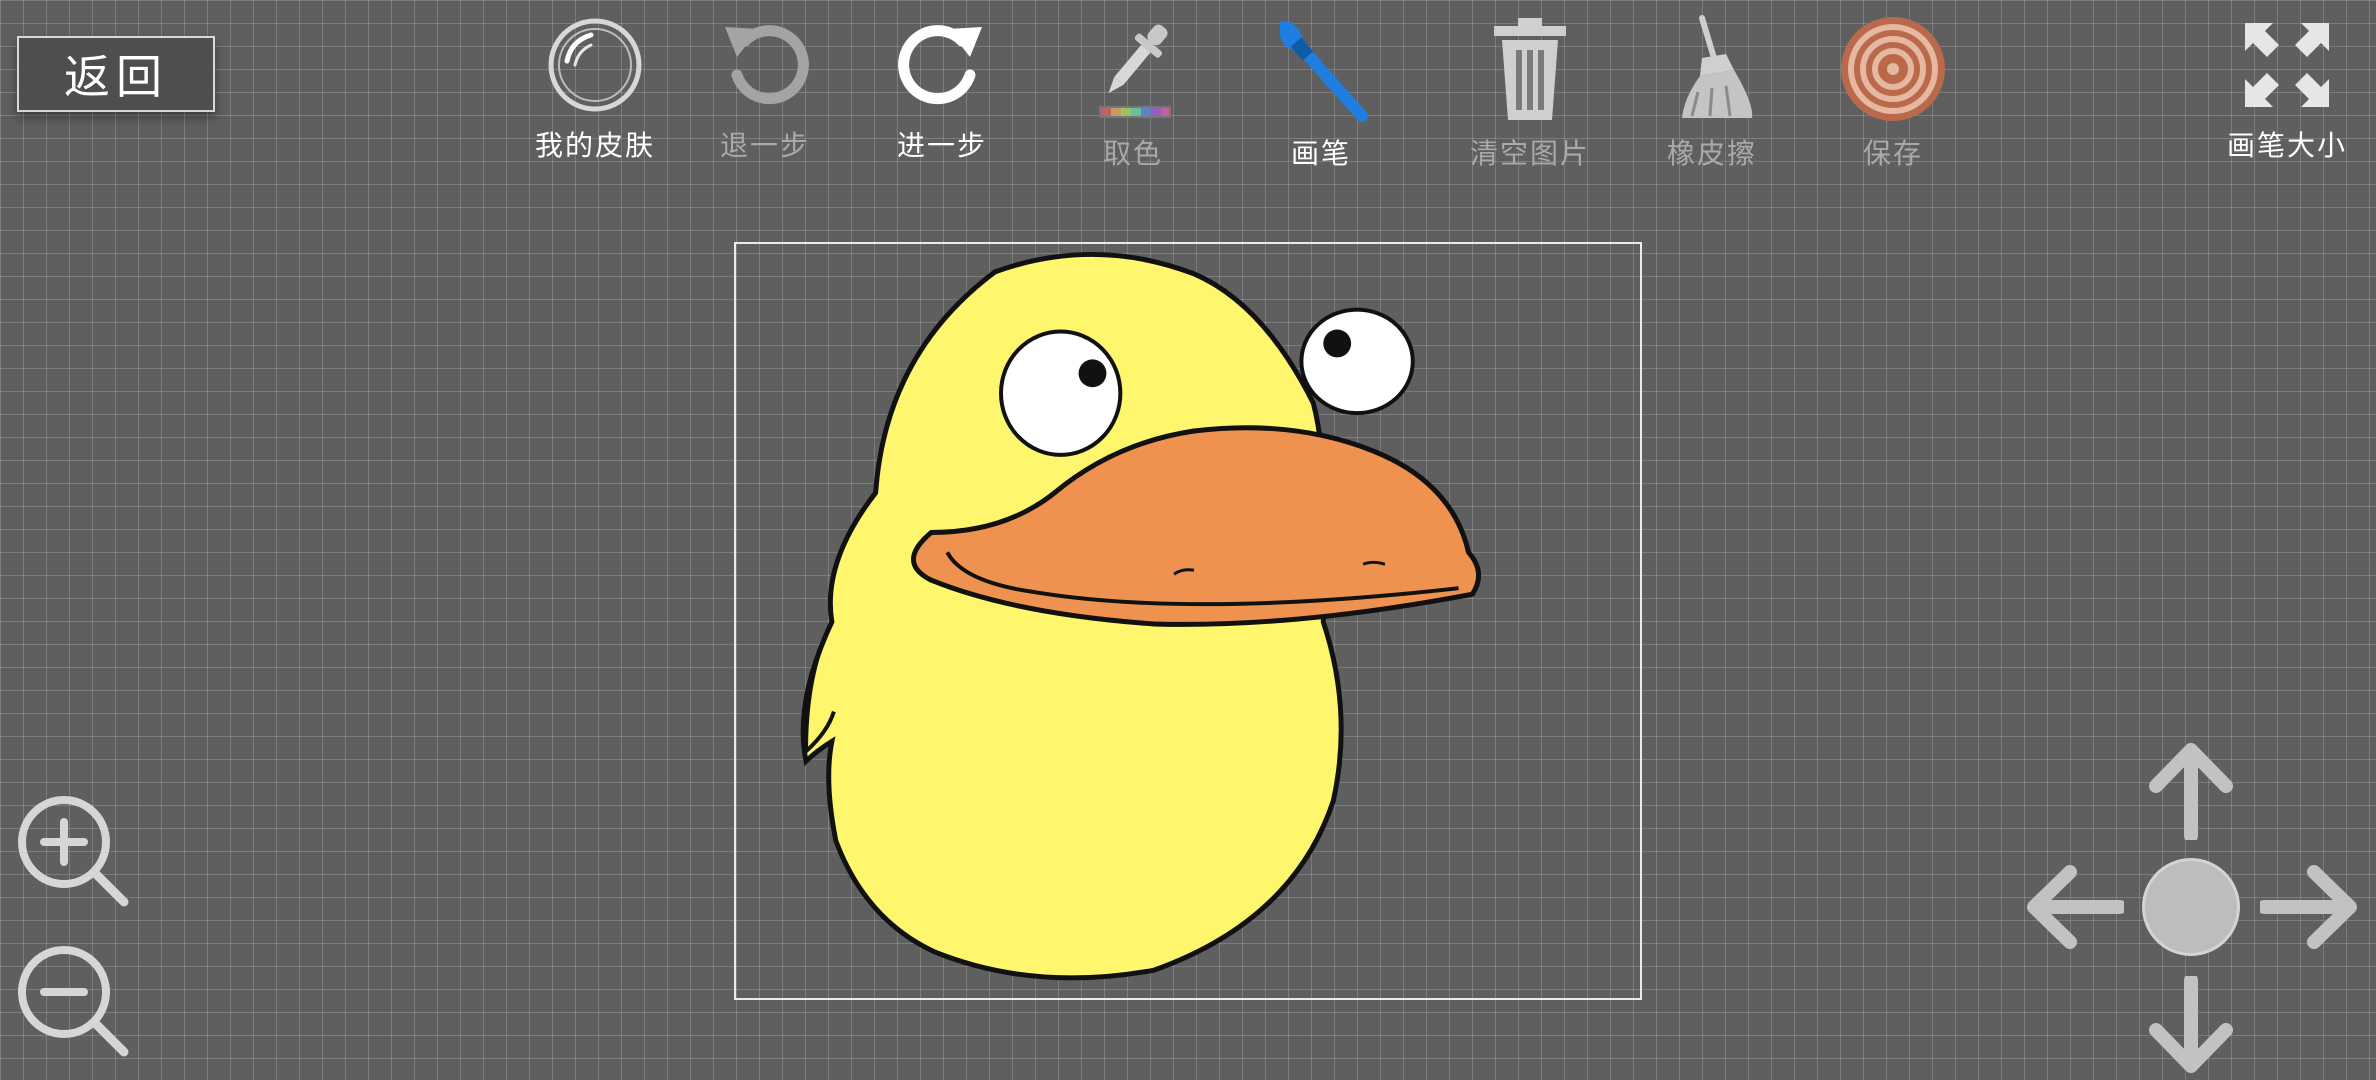  What do you see at coordinates (1320, 153) in the screenshot?
I see `brush-label: 画笔` at bounding box center [1320, 153].